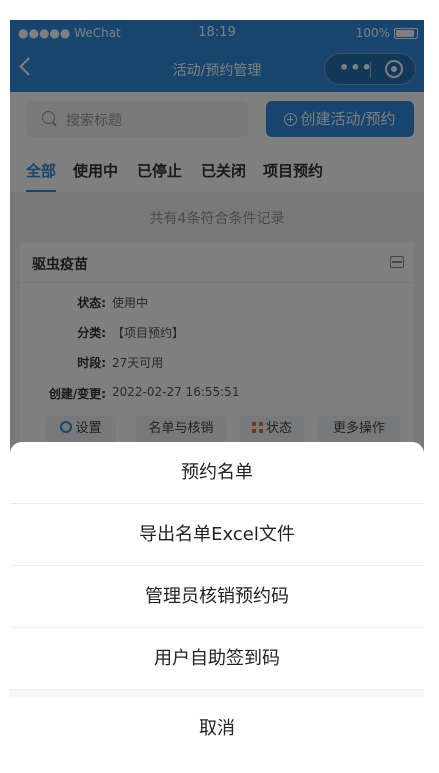  What do you see at coordinates (217, 473) in the screenshot?
I see `sheet-item-booking-list: 预约名单` at bounding box center [217, 473].